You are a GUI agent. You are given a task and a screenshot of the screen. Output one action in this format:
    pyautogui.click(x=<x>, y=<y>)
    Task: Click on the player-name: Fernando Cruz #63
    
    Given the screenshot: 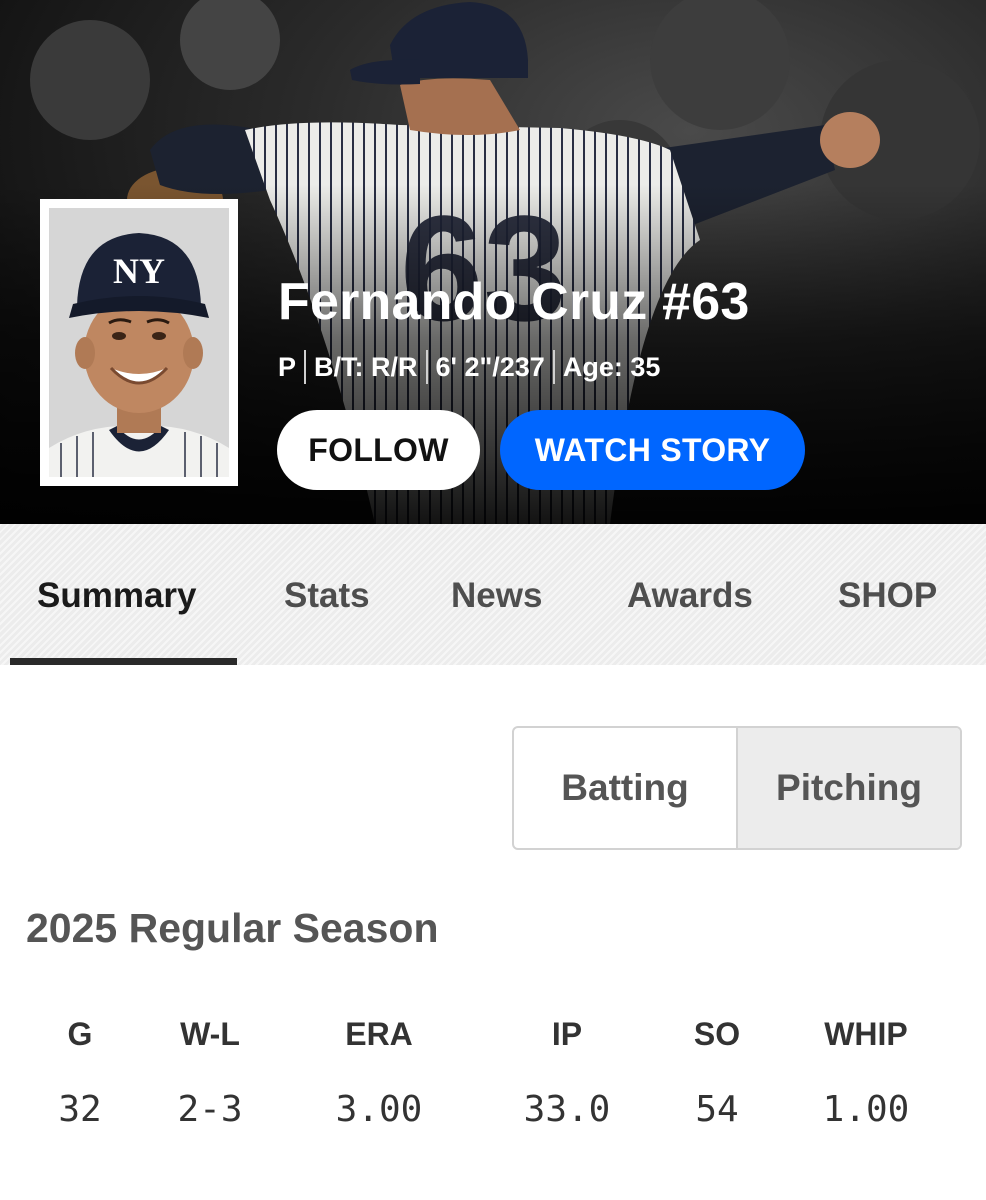 What is the action you would take?
    pyautogui.click(x=514, y=302)
    